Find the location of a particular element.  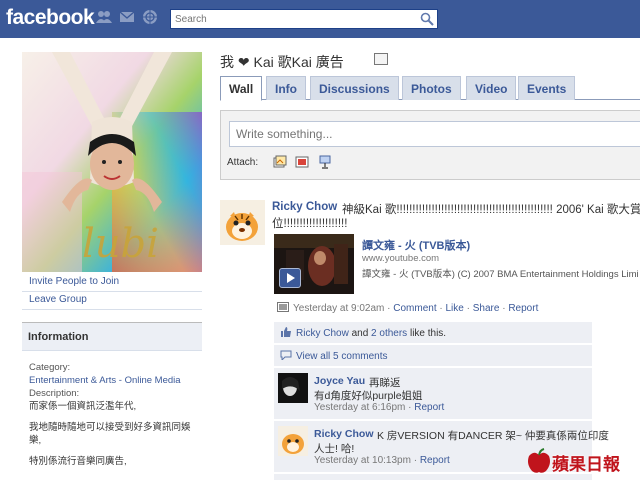

tab-photos: Photos is located at coordinates (431, 88).